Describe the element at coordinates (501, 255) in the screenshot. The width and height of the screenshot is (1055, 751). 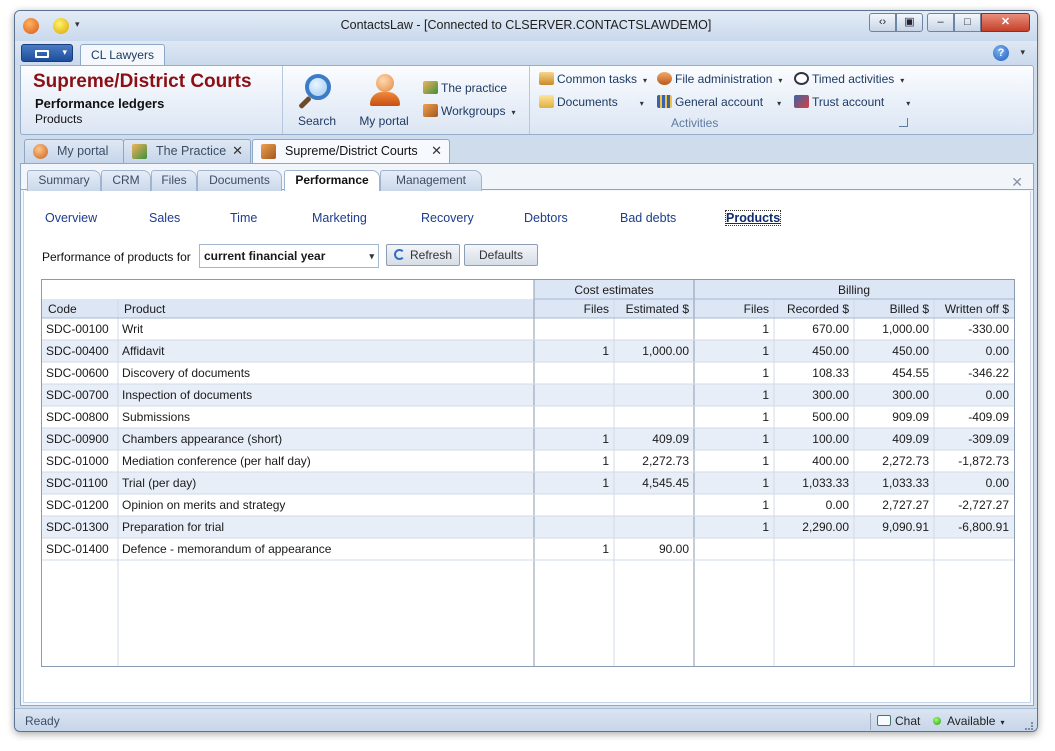
I see `defaults-button: Defaults` at that location.